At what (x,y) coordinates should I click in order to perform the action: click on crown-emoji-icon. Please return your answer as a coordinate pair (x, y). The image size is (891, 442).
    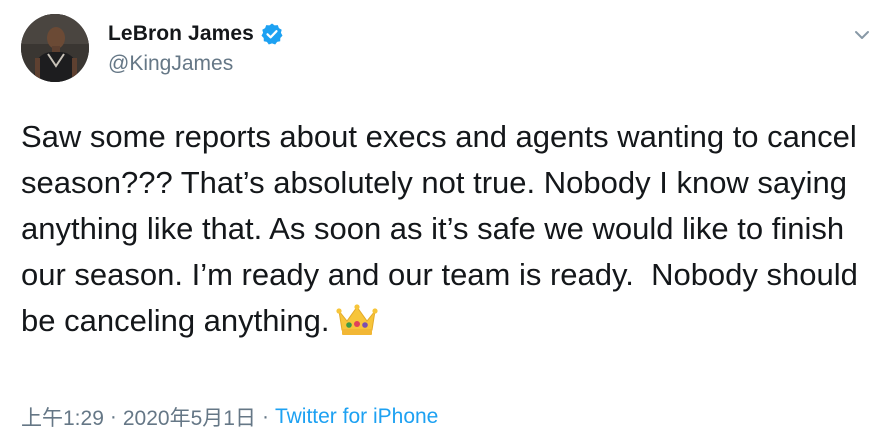
    Looking at the image, I should click on (356, 320).